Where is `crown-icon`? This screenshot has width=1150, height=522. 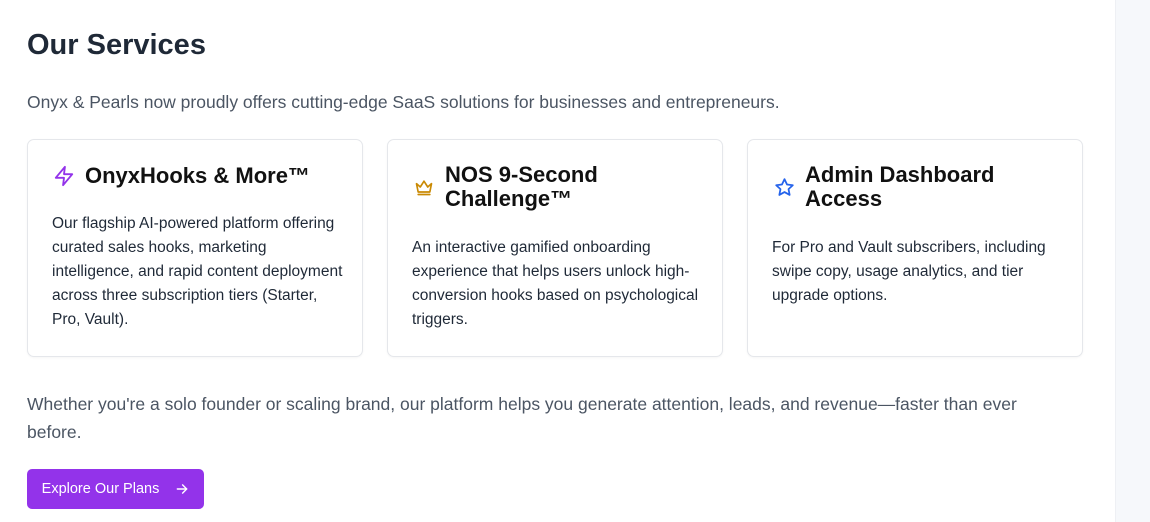
crown-icon is located at coordinates (424, 187).